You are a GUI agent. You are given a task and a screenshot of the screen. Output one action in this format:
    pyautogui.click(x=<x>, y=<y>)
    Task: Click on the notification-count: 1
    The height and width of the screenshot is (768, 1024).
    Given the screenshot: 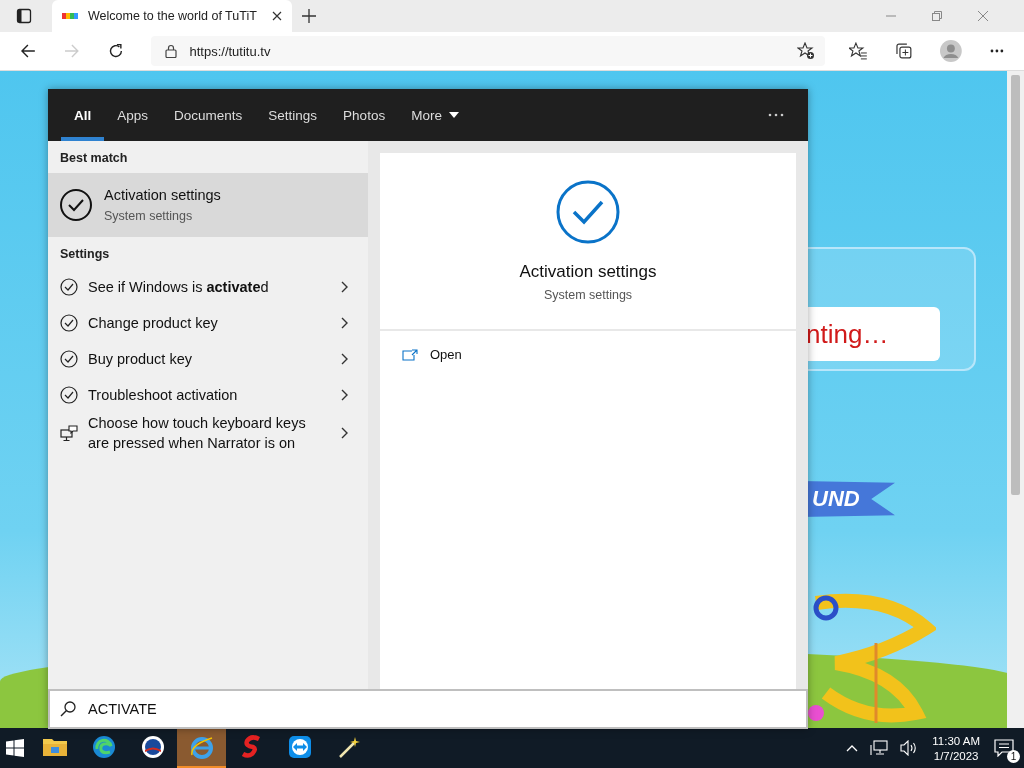 What is the action you would take?
    pyautogui.click(x=1013, y=756)
    